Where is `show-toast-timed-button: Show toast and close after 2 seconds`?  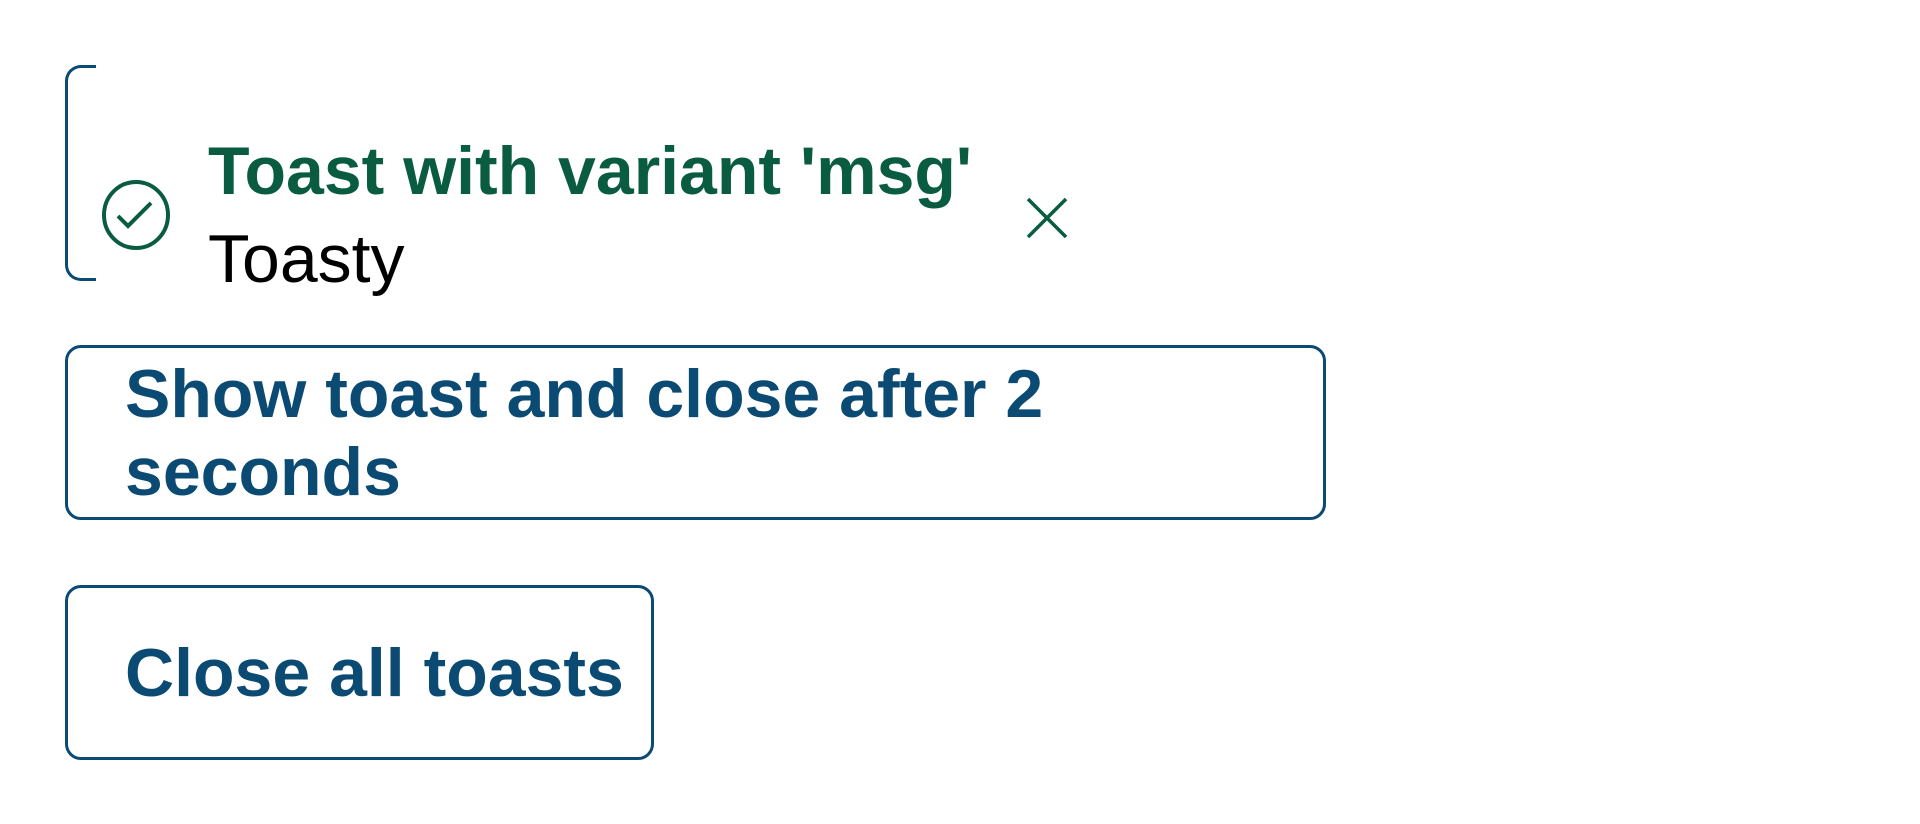 show-toast-timed-button: Show toast and close after 2 seconds is located at coordinates (695, 432).